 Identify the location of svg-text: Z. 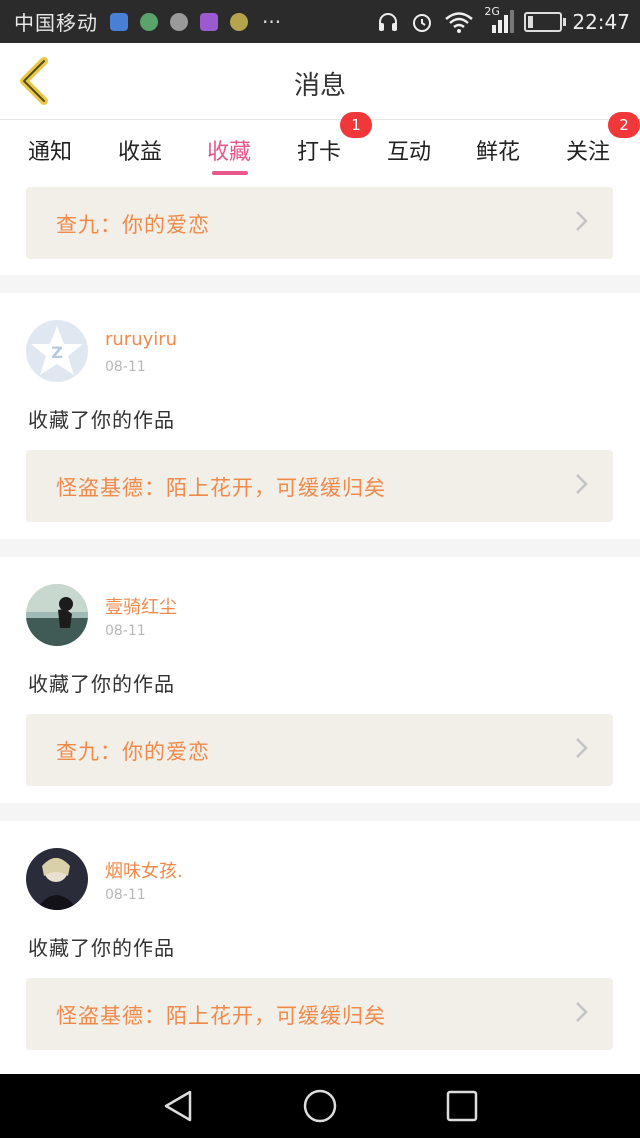
(57, 352).